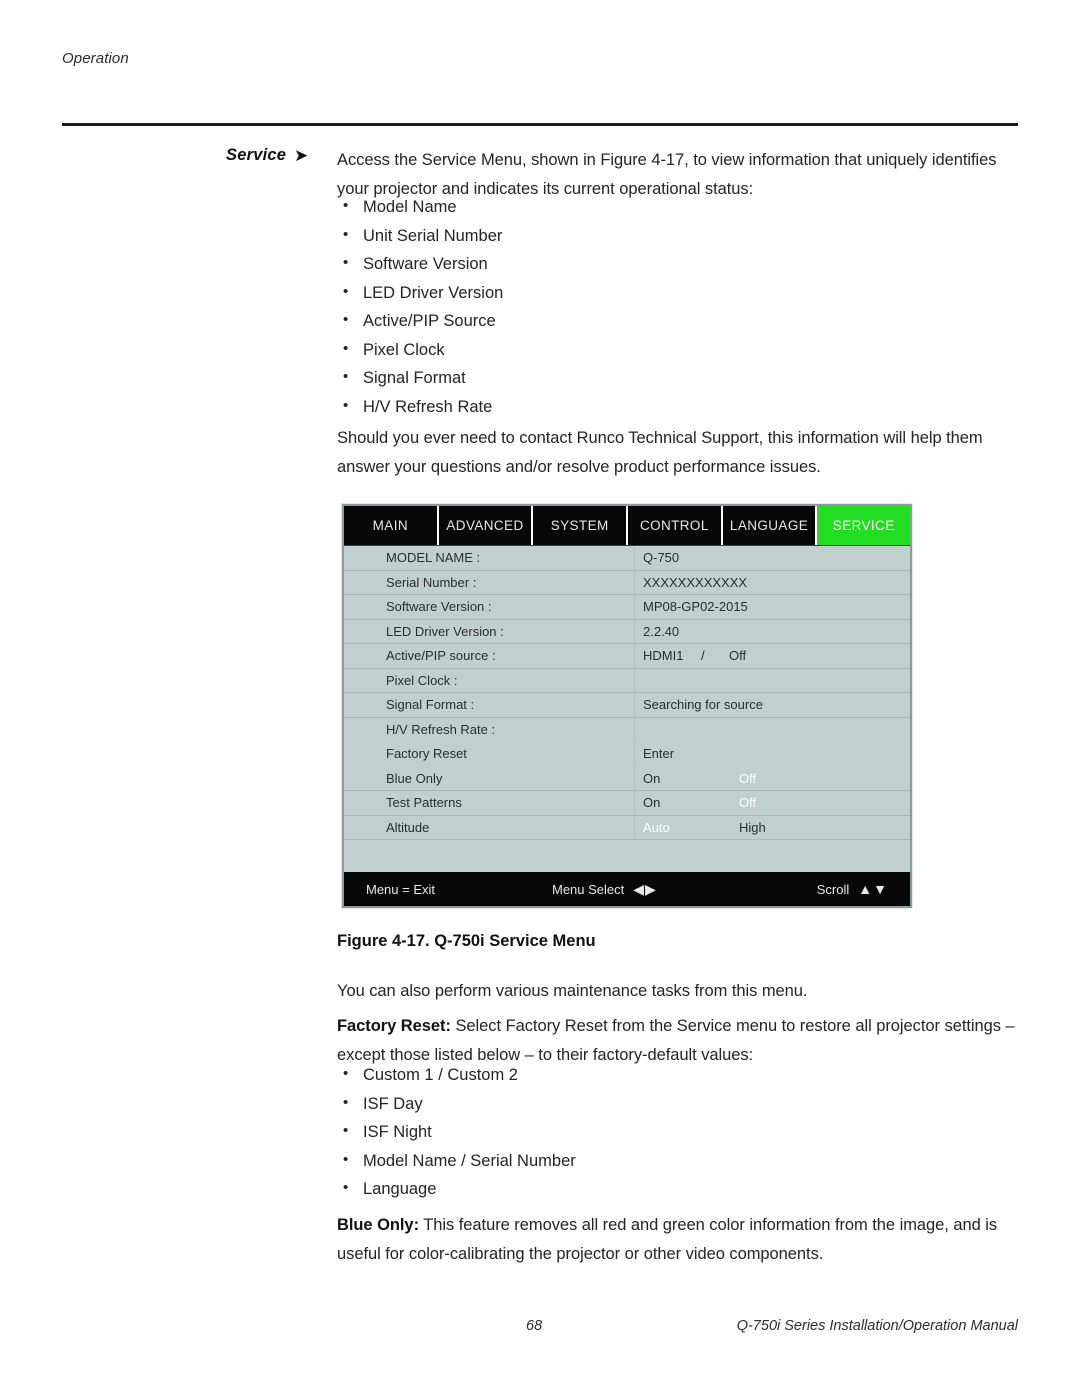  What do you see at coordinates (661, 558) in the screenshot?
I see `osd-value-text: Q-750` at bounding box center [661, 558].